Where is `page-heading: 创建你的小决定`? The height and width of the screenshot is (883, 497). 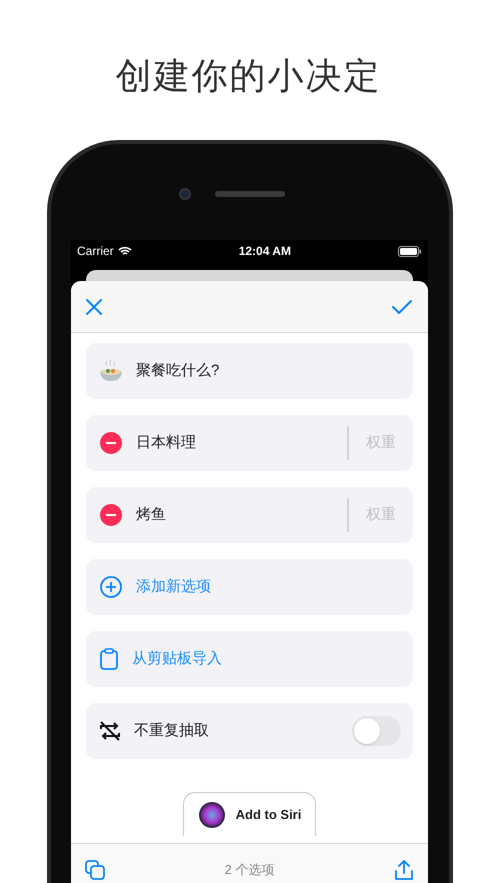
page-heading: 创建你的小决定 is located at coordinates (249, 76).